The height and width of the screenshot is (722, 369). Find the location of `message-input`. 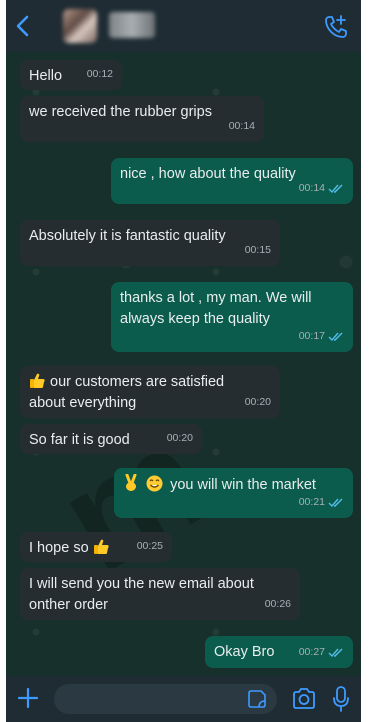

message-input is located at coordinates (165, 699).